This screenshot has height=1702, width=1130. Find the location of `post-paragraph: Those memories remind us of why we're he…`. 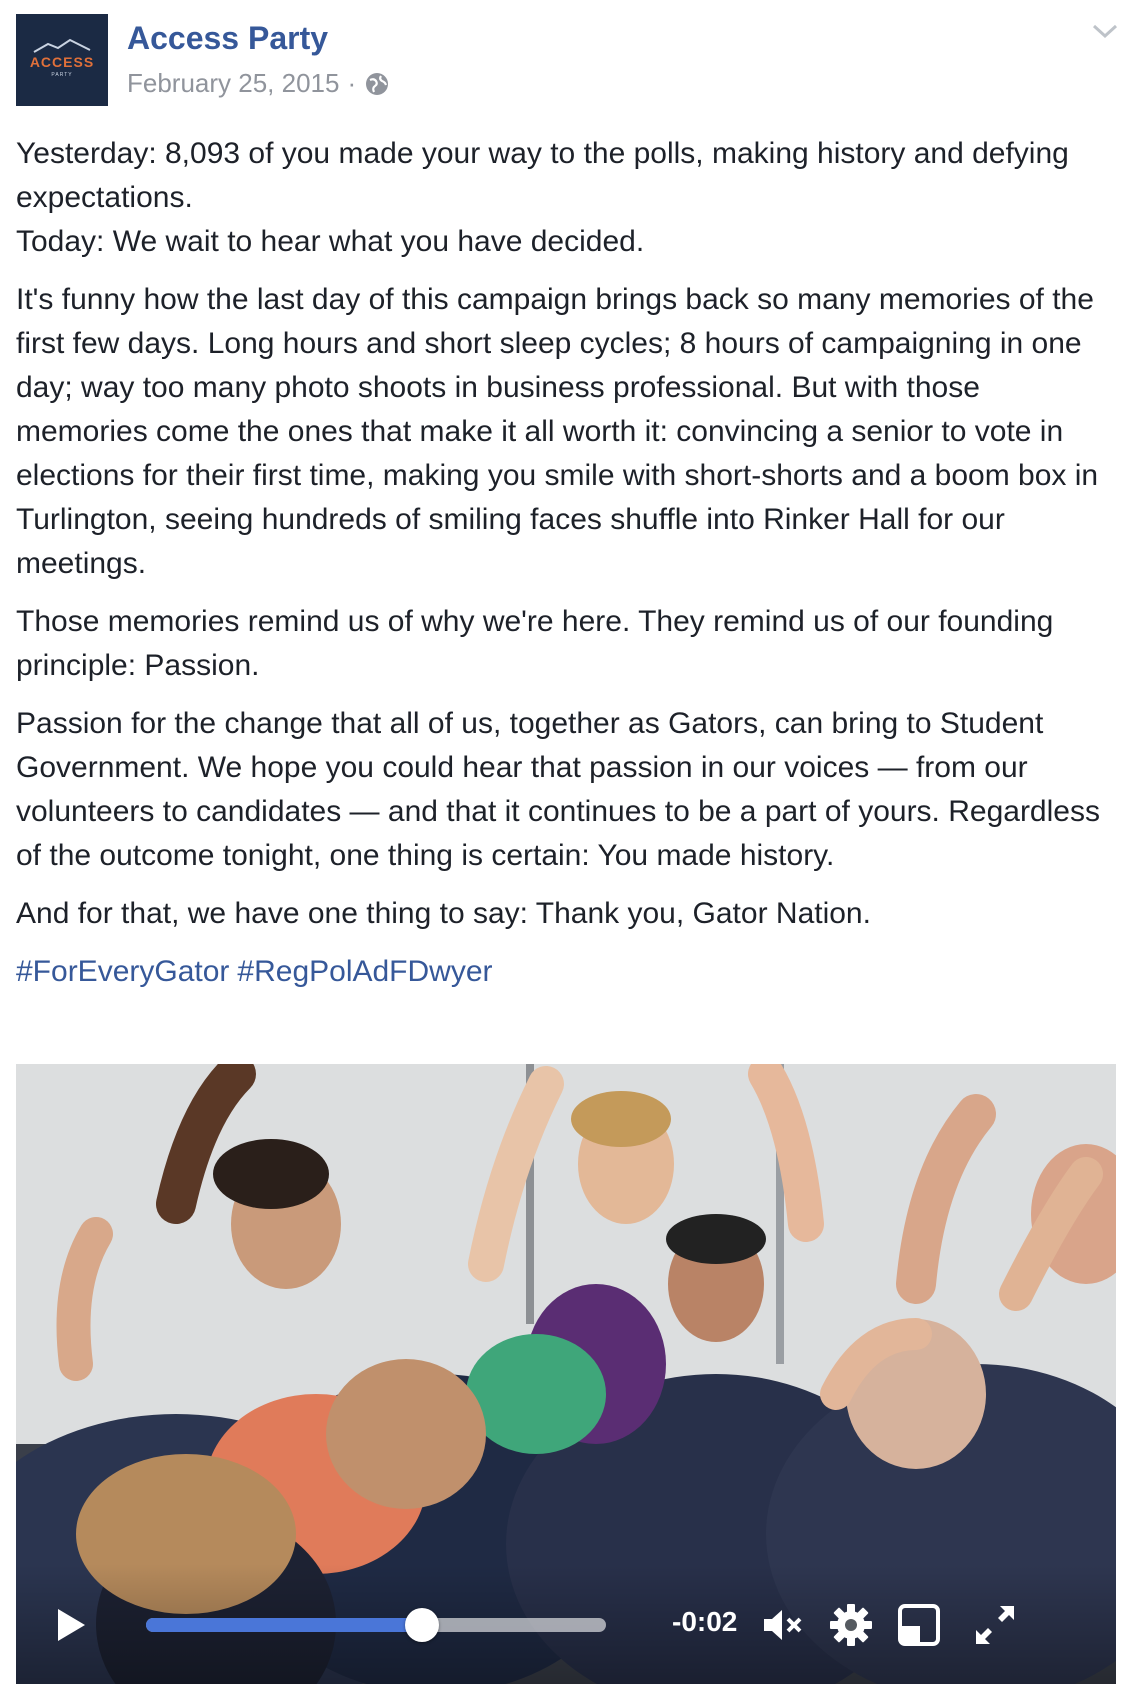

post-paragraph: Those memories remind us of why we're he… is located at coordinates (535, 643).